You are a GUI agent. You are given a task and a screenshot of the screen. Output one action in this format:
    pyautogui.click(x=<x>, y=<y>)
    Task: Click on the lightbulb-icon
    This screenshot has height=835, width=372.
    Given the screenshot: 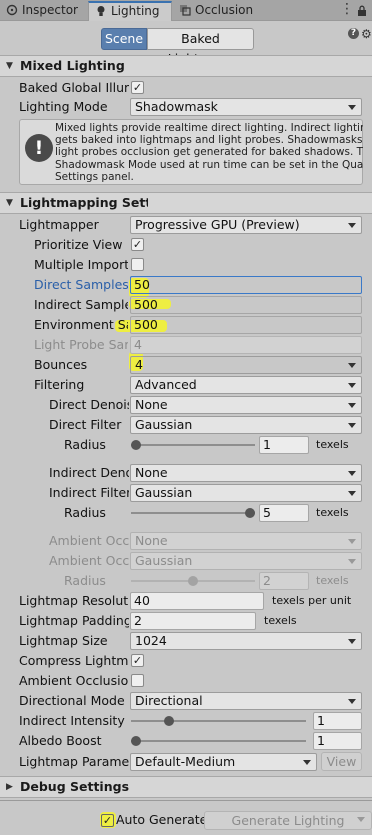 What is the action you would take?
    pyautogui.click(x=101, y=11)
    